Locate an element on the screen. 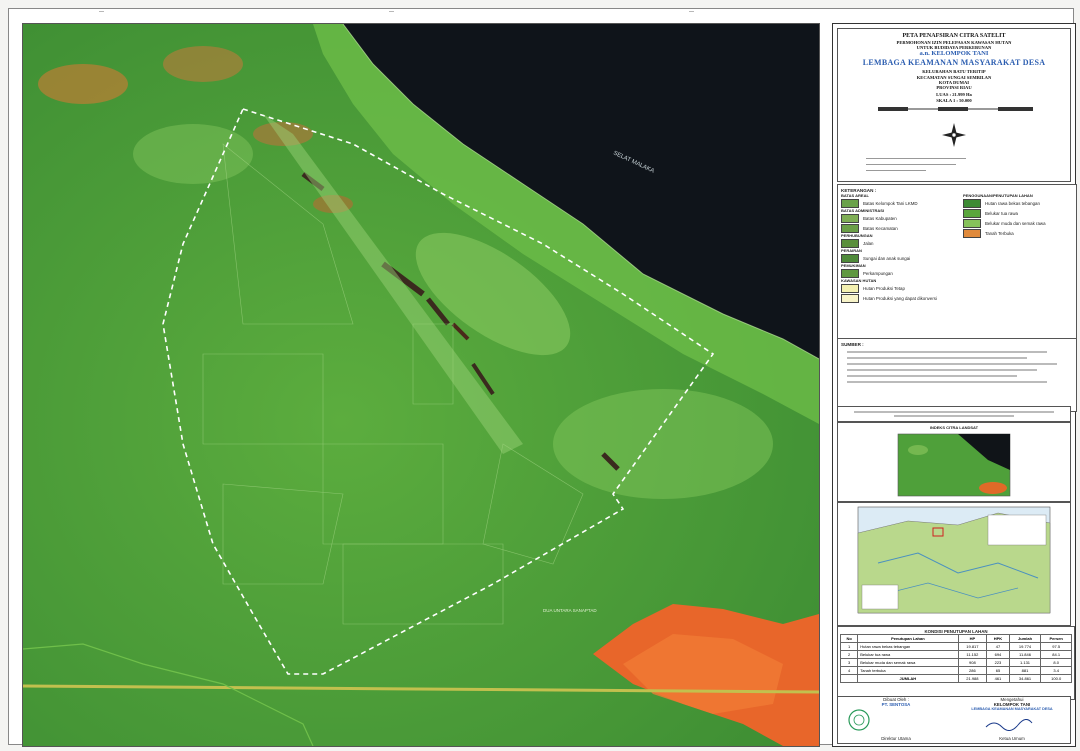  maker-role: Direktur Utama is located at coordinates (896, 738).